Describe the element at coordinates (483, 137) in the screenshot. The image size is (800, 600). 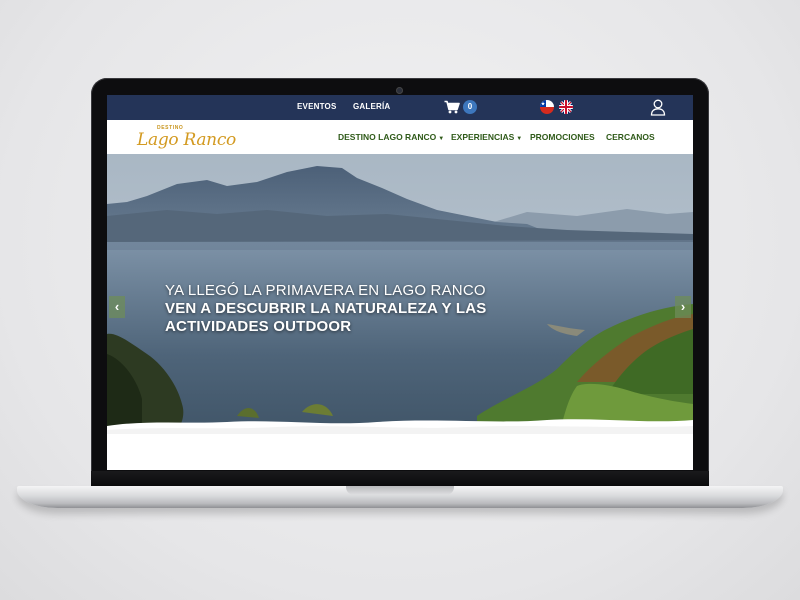
I see `nav-item-experiencias-label: EXPERIENCIAS` at that location.